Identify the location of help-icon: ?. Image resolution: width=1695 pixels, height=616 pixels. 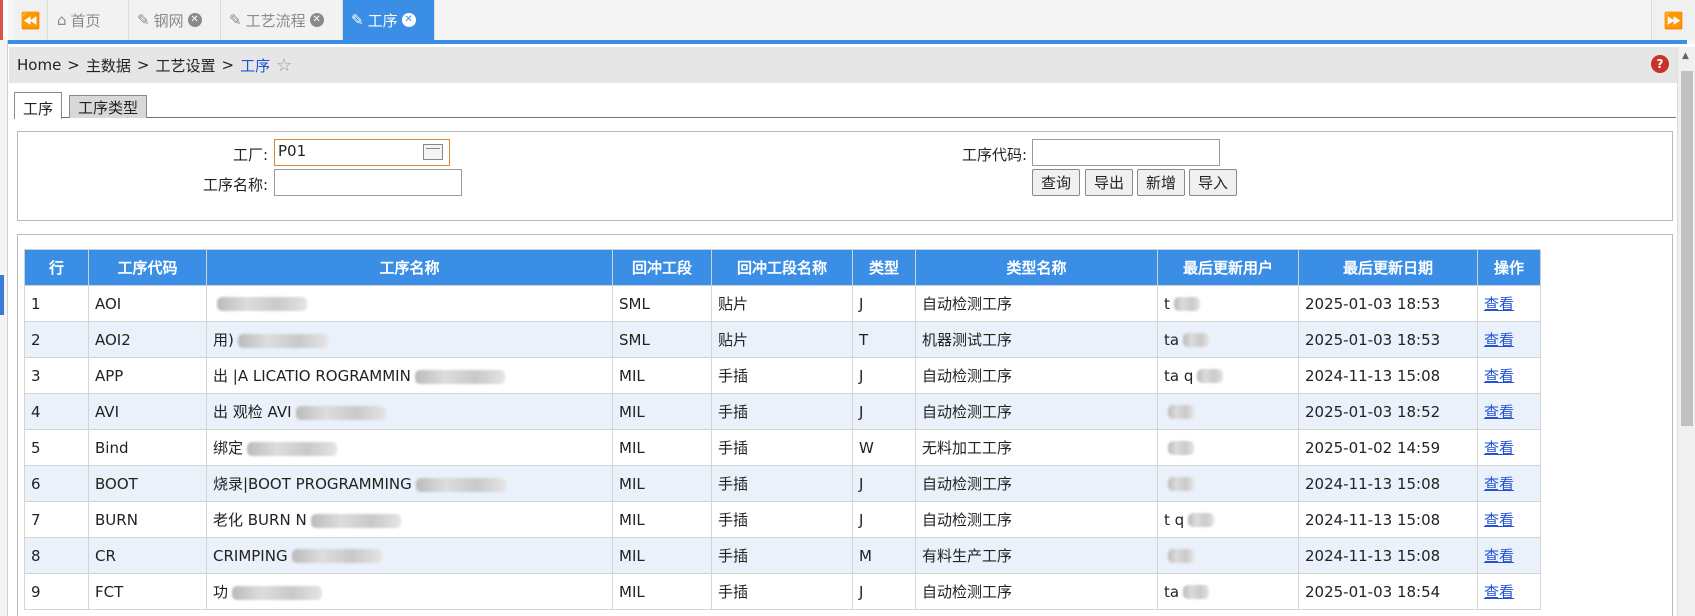
(1660, 64).